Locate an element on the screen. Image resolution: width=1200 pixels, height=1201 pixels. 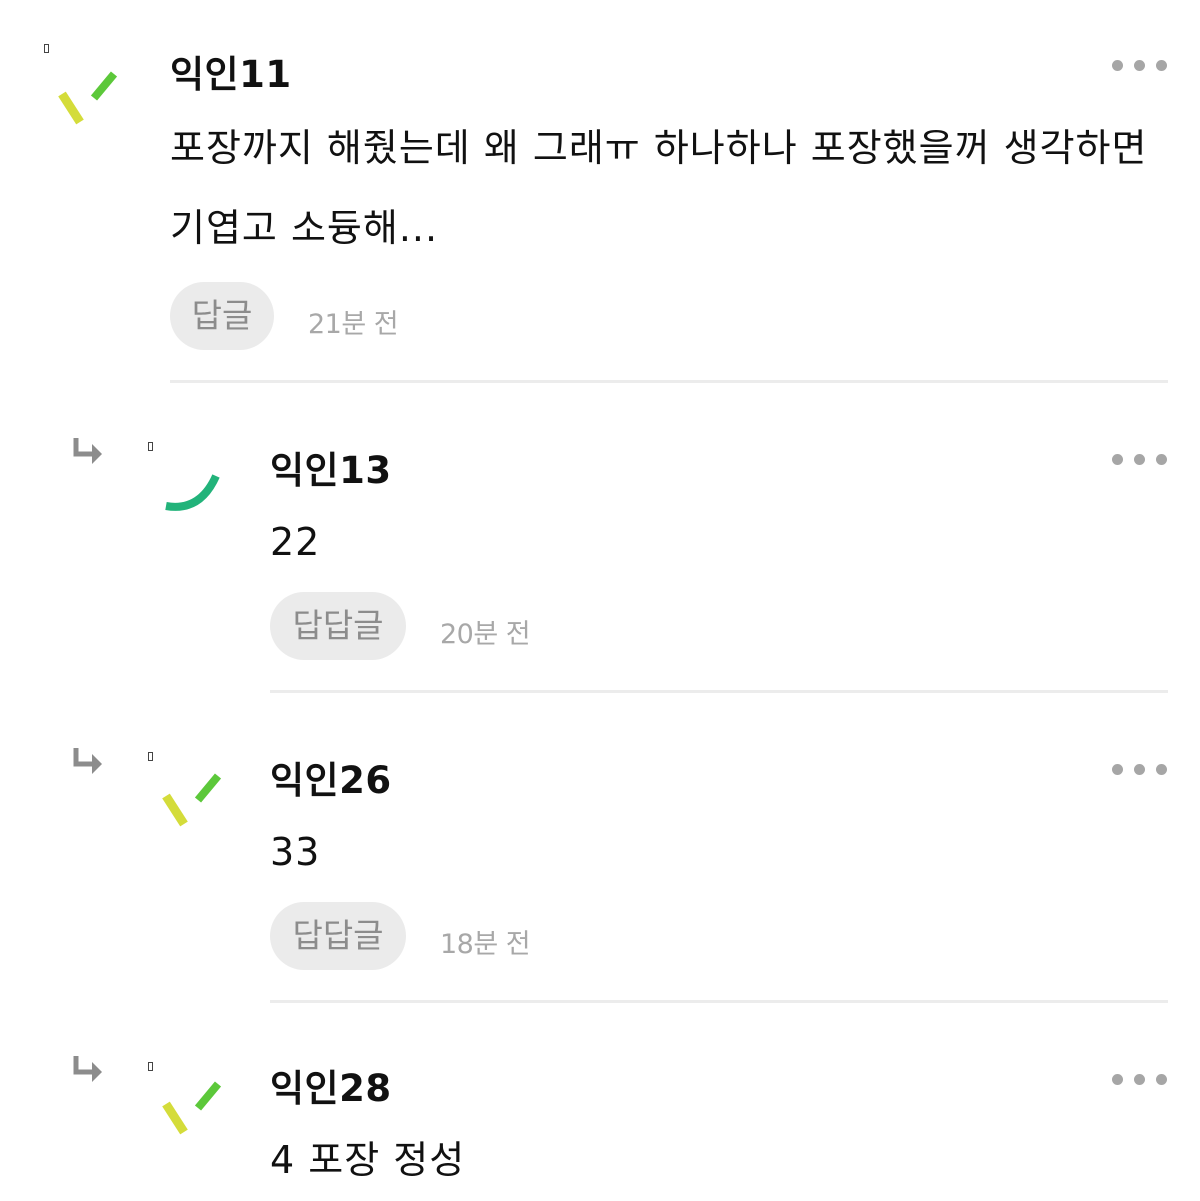
comment-author: 익인13 is located at coordinates (331, 467).